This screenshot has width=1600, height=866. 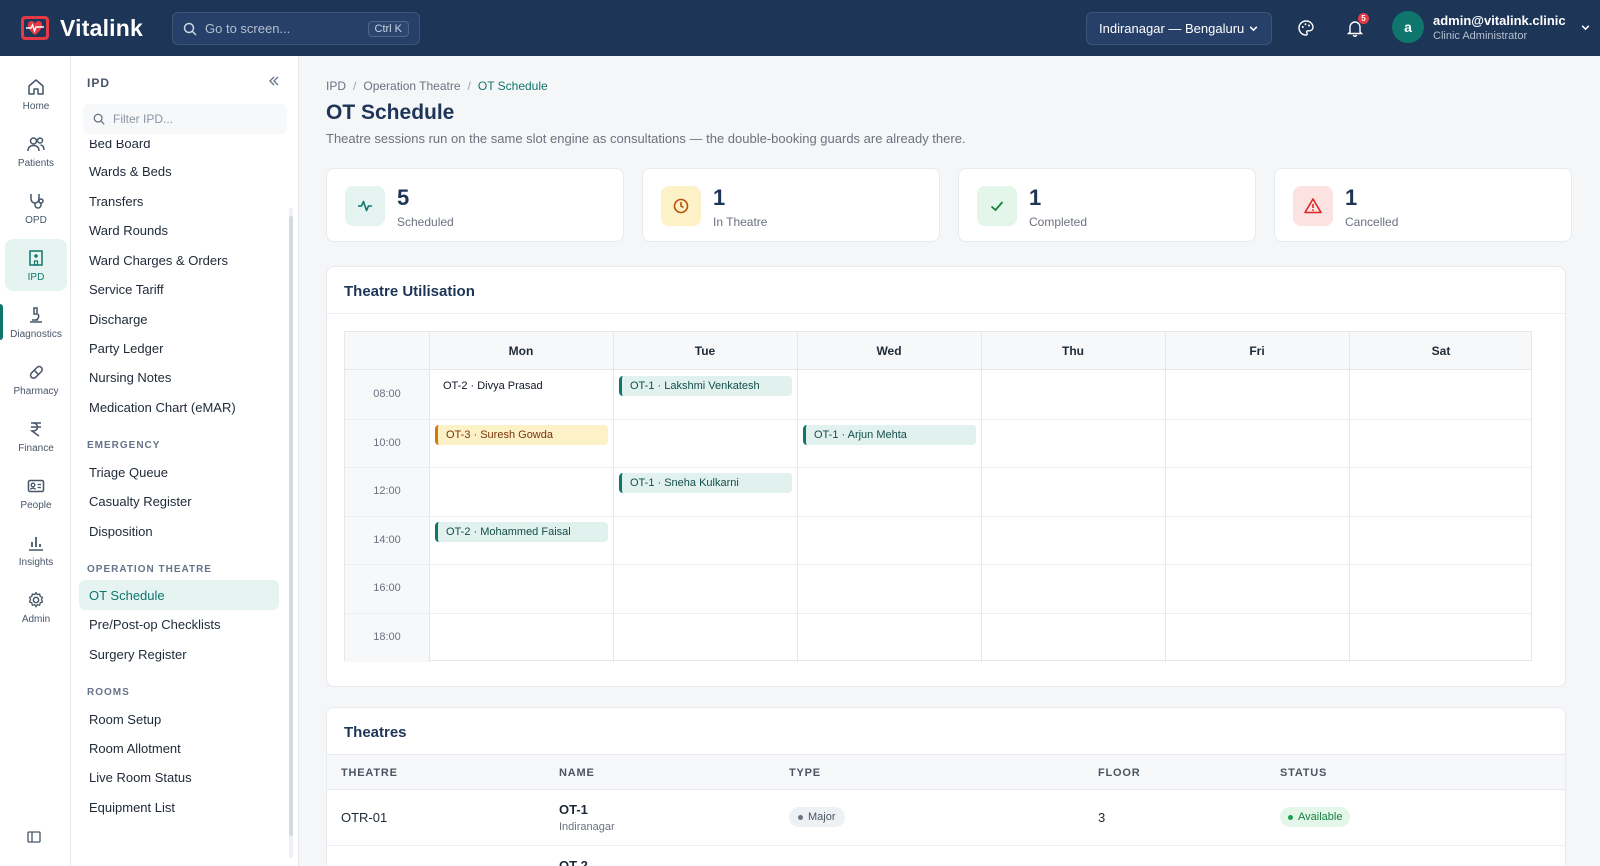 What do you see at coordinates (1303, 773) in the screenshot?
I see `column-header-status: STATUS` at bounding box center [1303, 773].